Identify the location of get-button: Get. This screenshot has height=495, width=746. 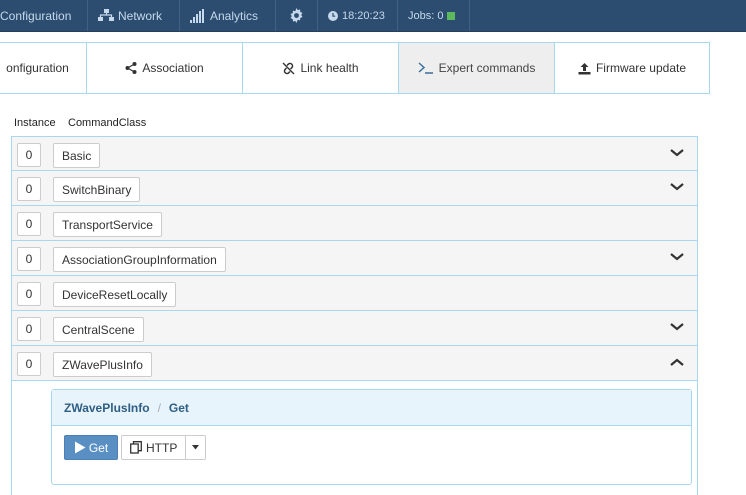
(91, 447).